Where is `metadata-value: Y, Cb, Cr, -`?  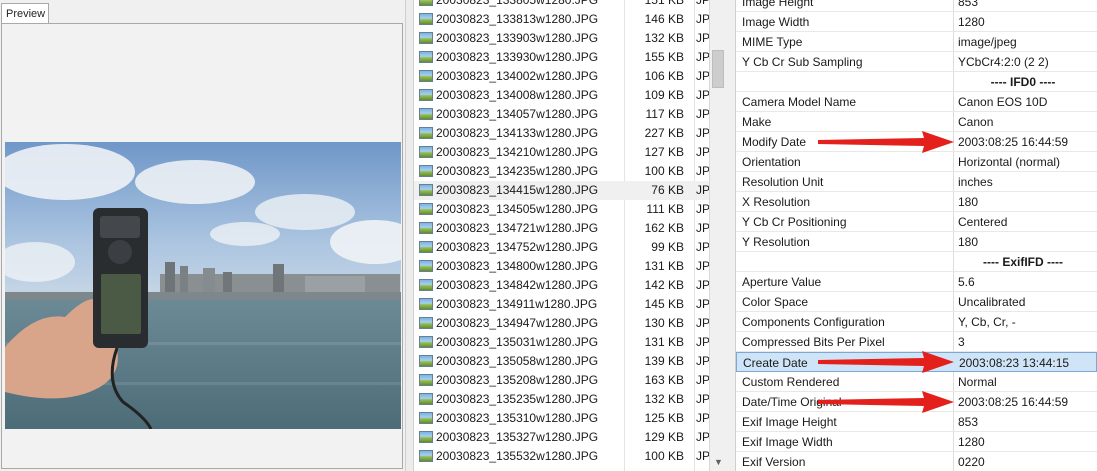
metadata-value: Y, Cb, Cr, - is located at coordinates (987, 322).